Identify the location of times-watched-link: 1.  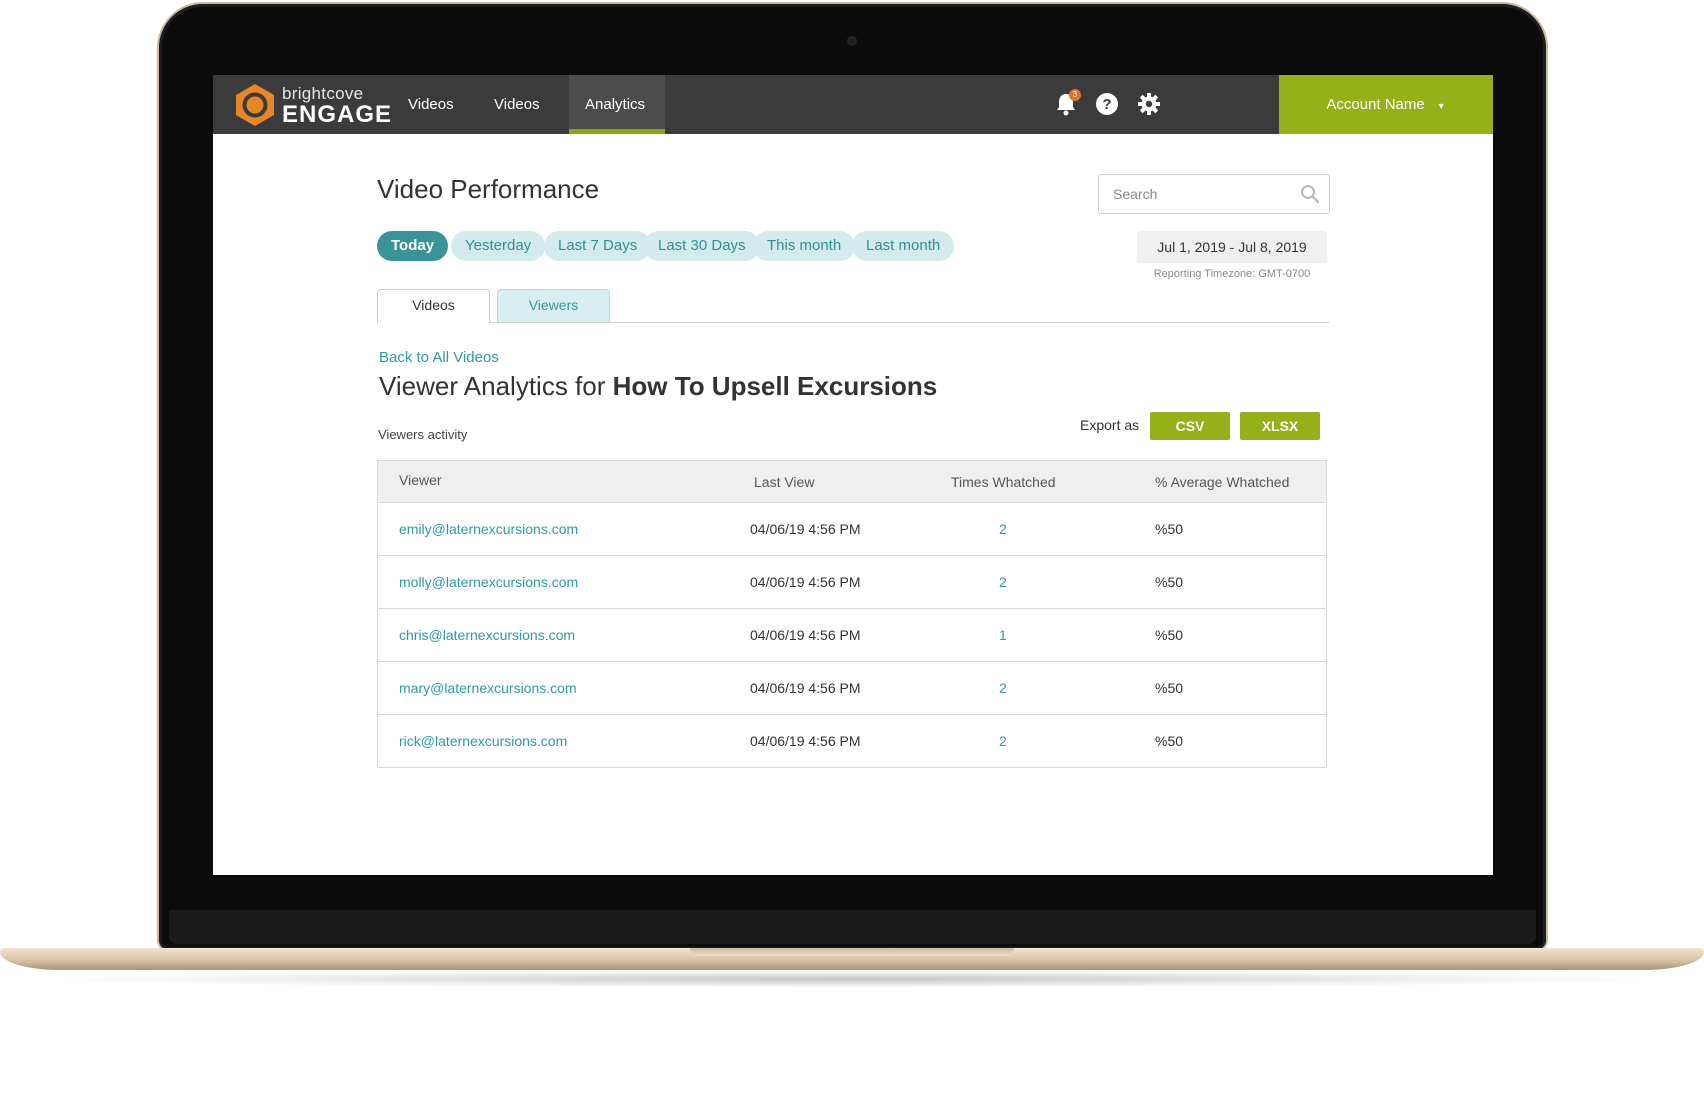
(1003, 635).